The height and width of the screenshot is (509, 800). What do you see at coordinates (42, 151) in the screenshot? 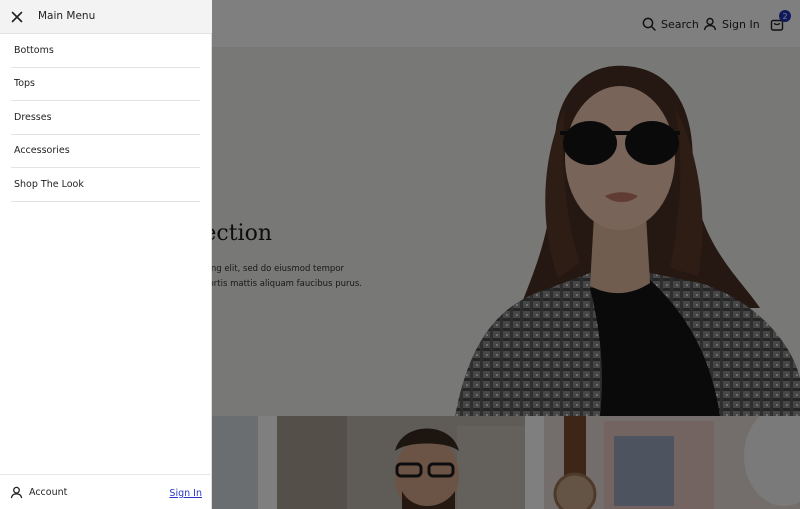
I see `menu-item-label: Accessories` at bounding box center [42, 151].